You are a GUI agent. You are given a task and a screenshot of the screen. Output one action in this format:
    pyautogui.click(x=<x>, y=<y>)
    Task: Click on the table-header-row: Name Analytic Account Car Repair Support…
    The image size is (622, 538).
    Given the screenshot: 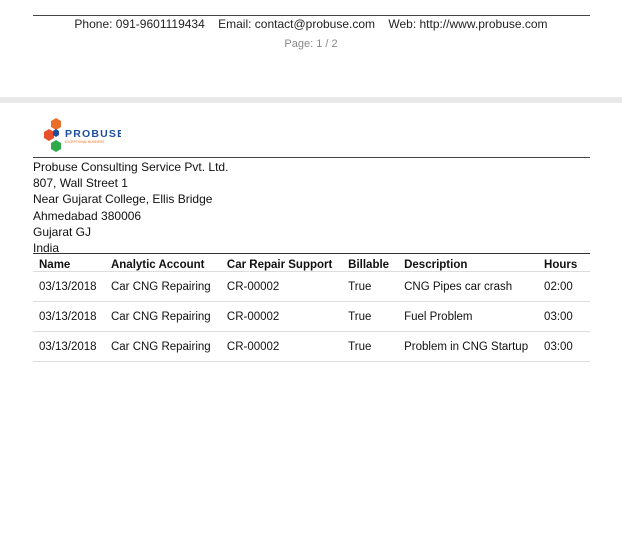 What is the action you would take?
    pyautogui.click(x=311, y=262)
    